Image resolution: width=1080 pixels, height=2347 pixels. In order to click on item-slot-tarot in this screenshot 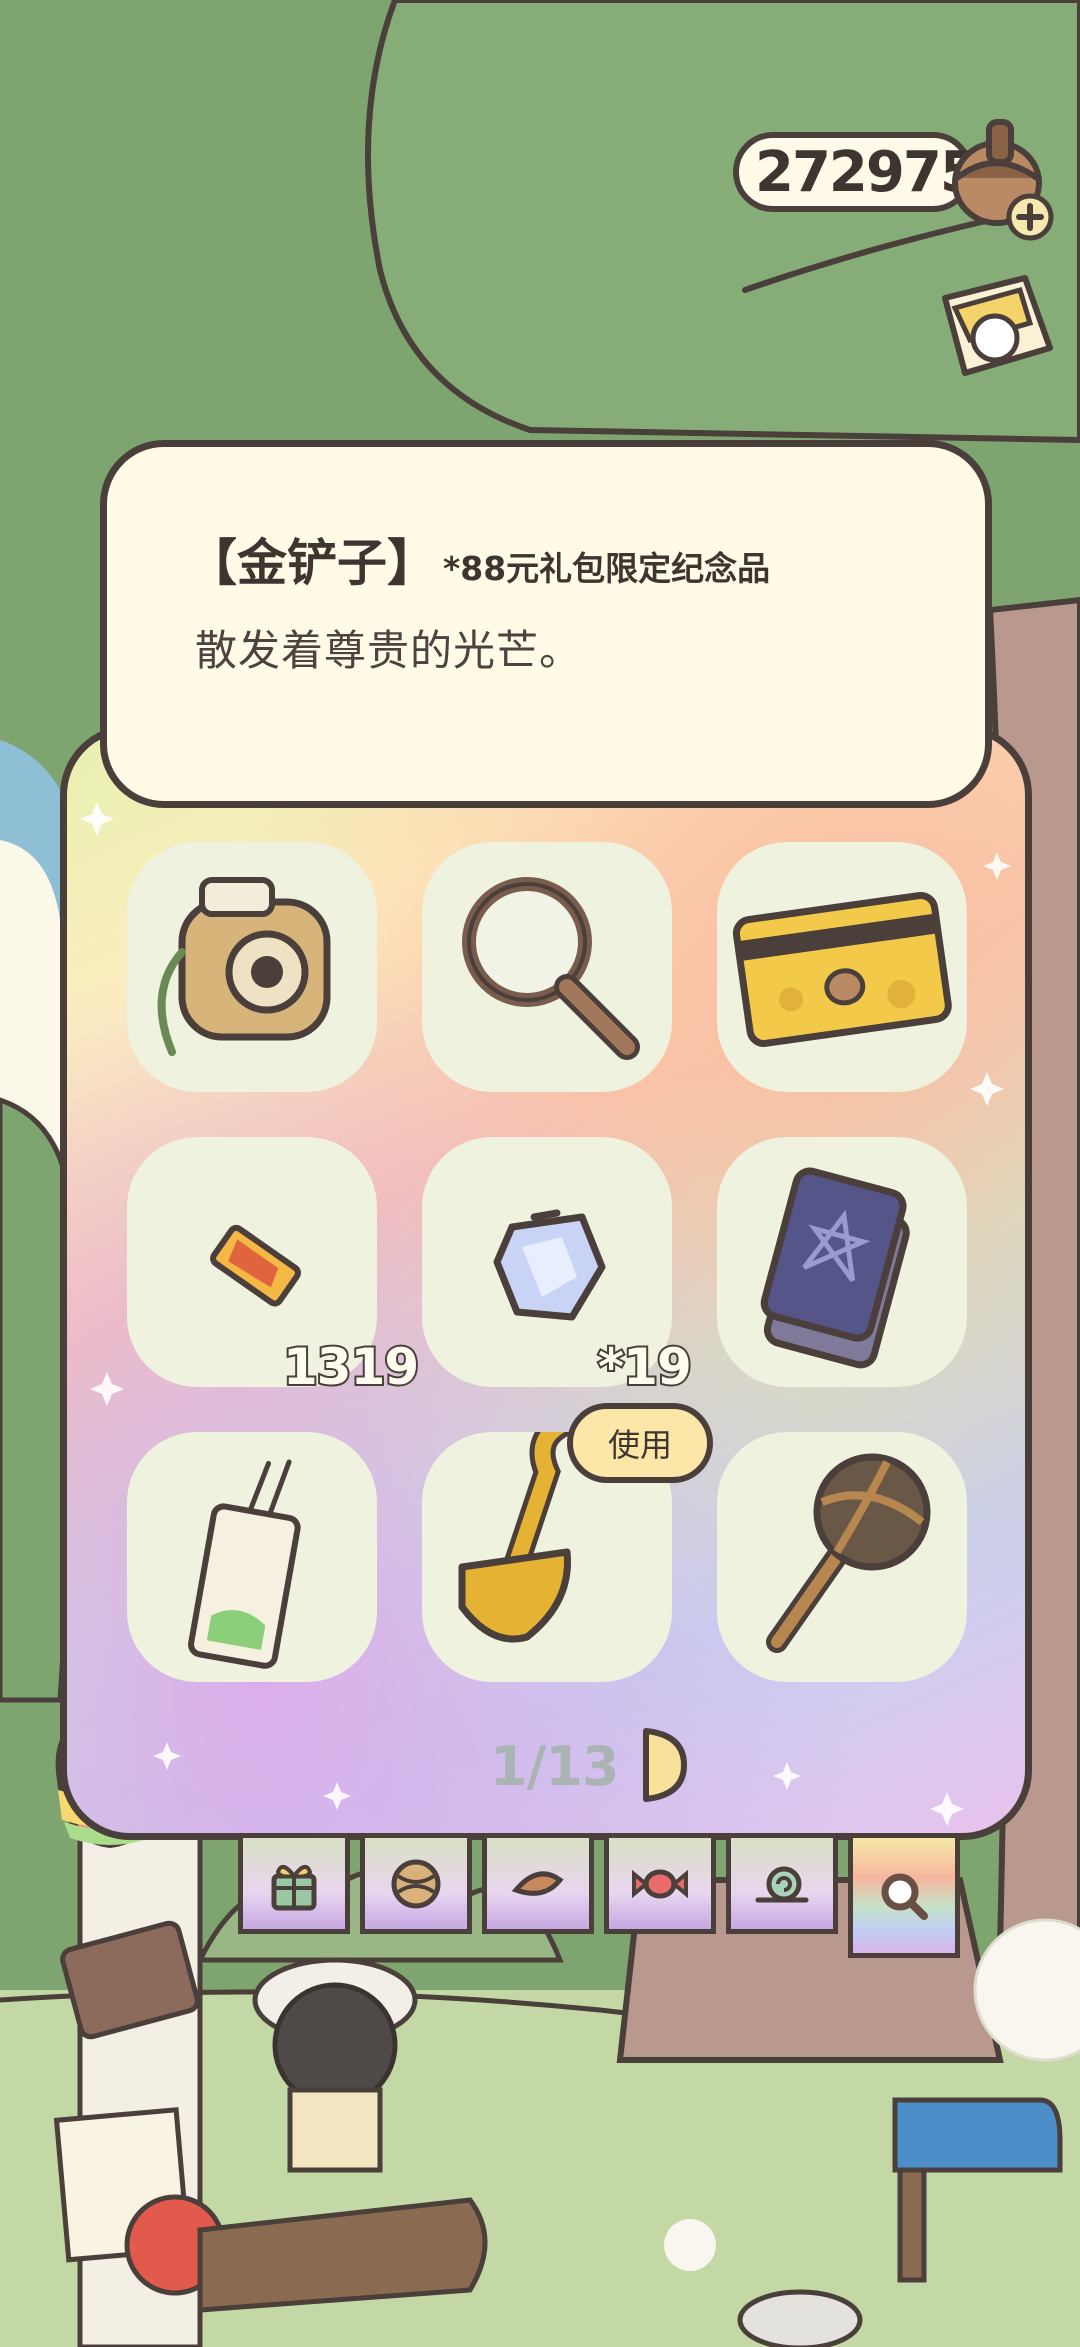, I will do `click(842, 1262)`.